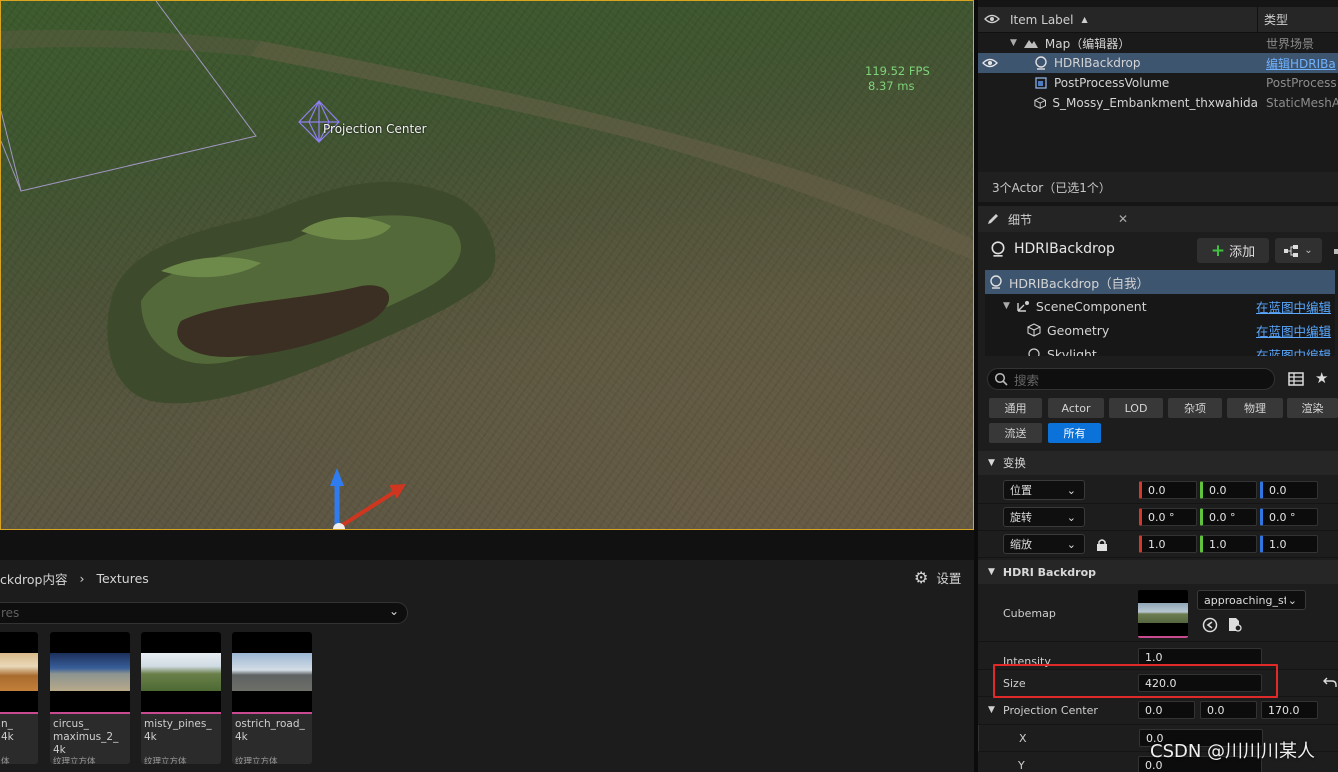 This screenshot has width=1338, height=772. Describe the element at coordinates (1158, 219) in the screenshot. I see `tab-details: 细节 ✕` at that location.